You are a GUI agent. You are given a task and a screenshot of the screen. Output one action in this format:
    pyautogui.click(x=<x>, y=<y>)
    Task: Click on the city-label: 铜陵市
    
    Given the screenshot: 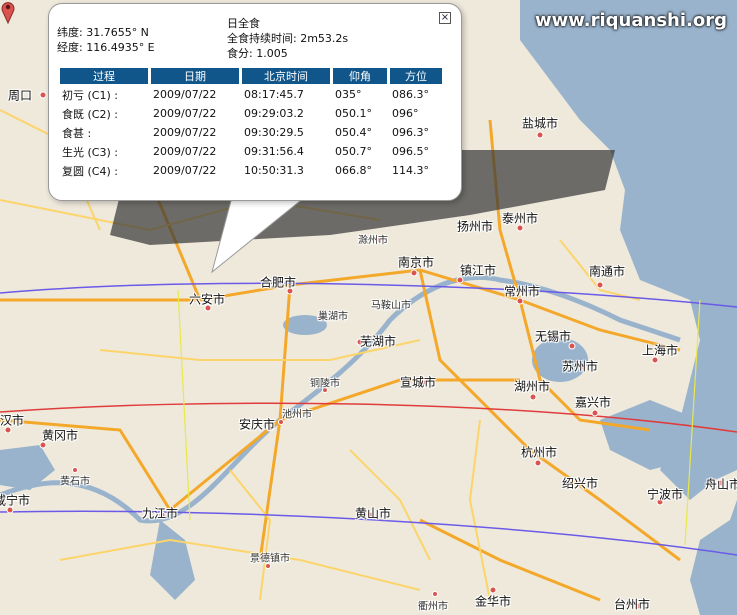 What is the action you would take?
    pyautogui.click(x=325, y=384)
    